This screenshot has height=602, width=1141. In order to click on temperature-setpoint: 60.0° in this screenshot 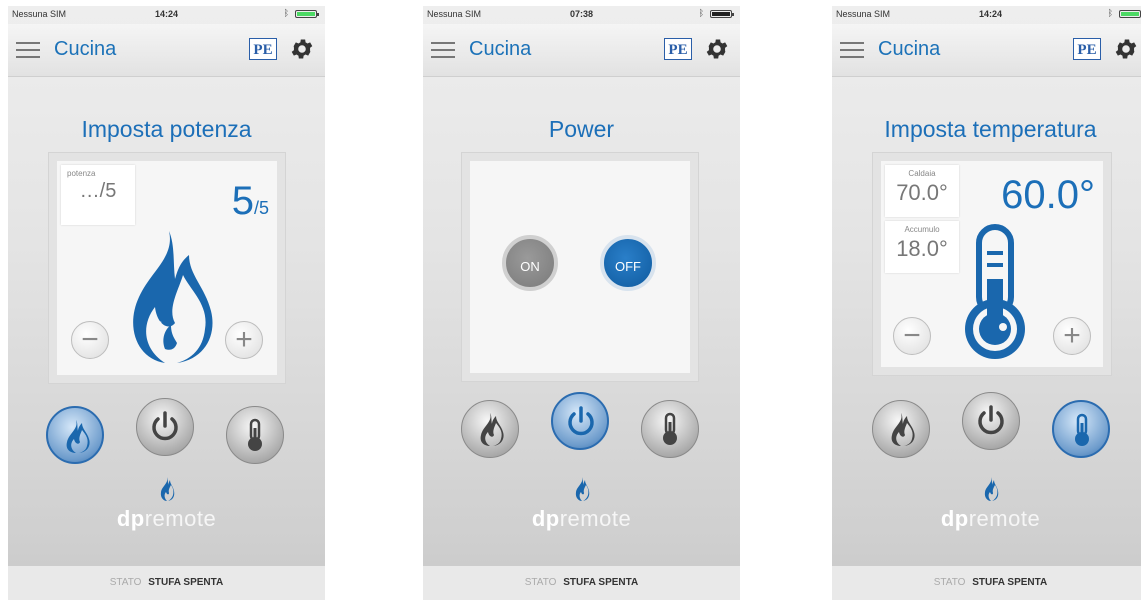, I will do `click(1048, 195)`.